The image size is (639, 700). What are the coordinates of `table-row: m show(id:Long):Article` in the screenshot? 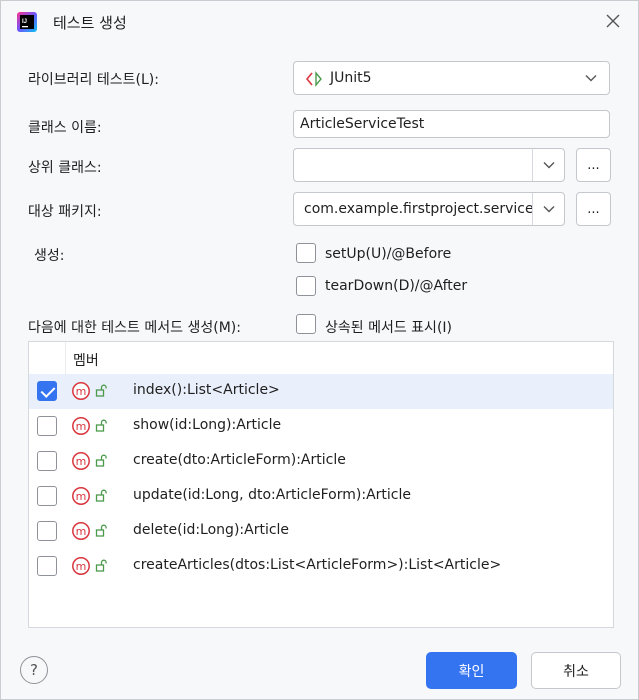 It's located at (321, 426).